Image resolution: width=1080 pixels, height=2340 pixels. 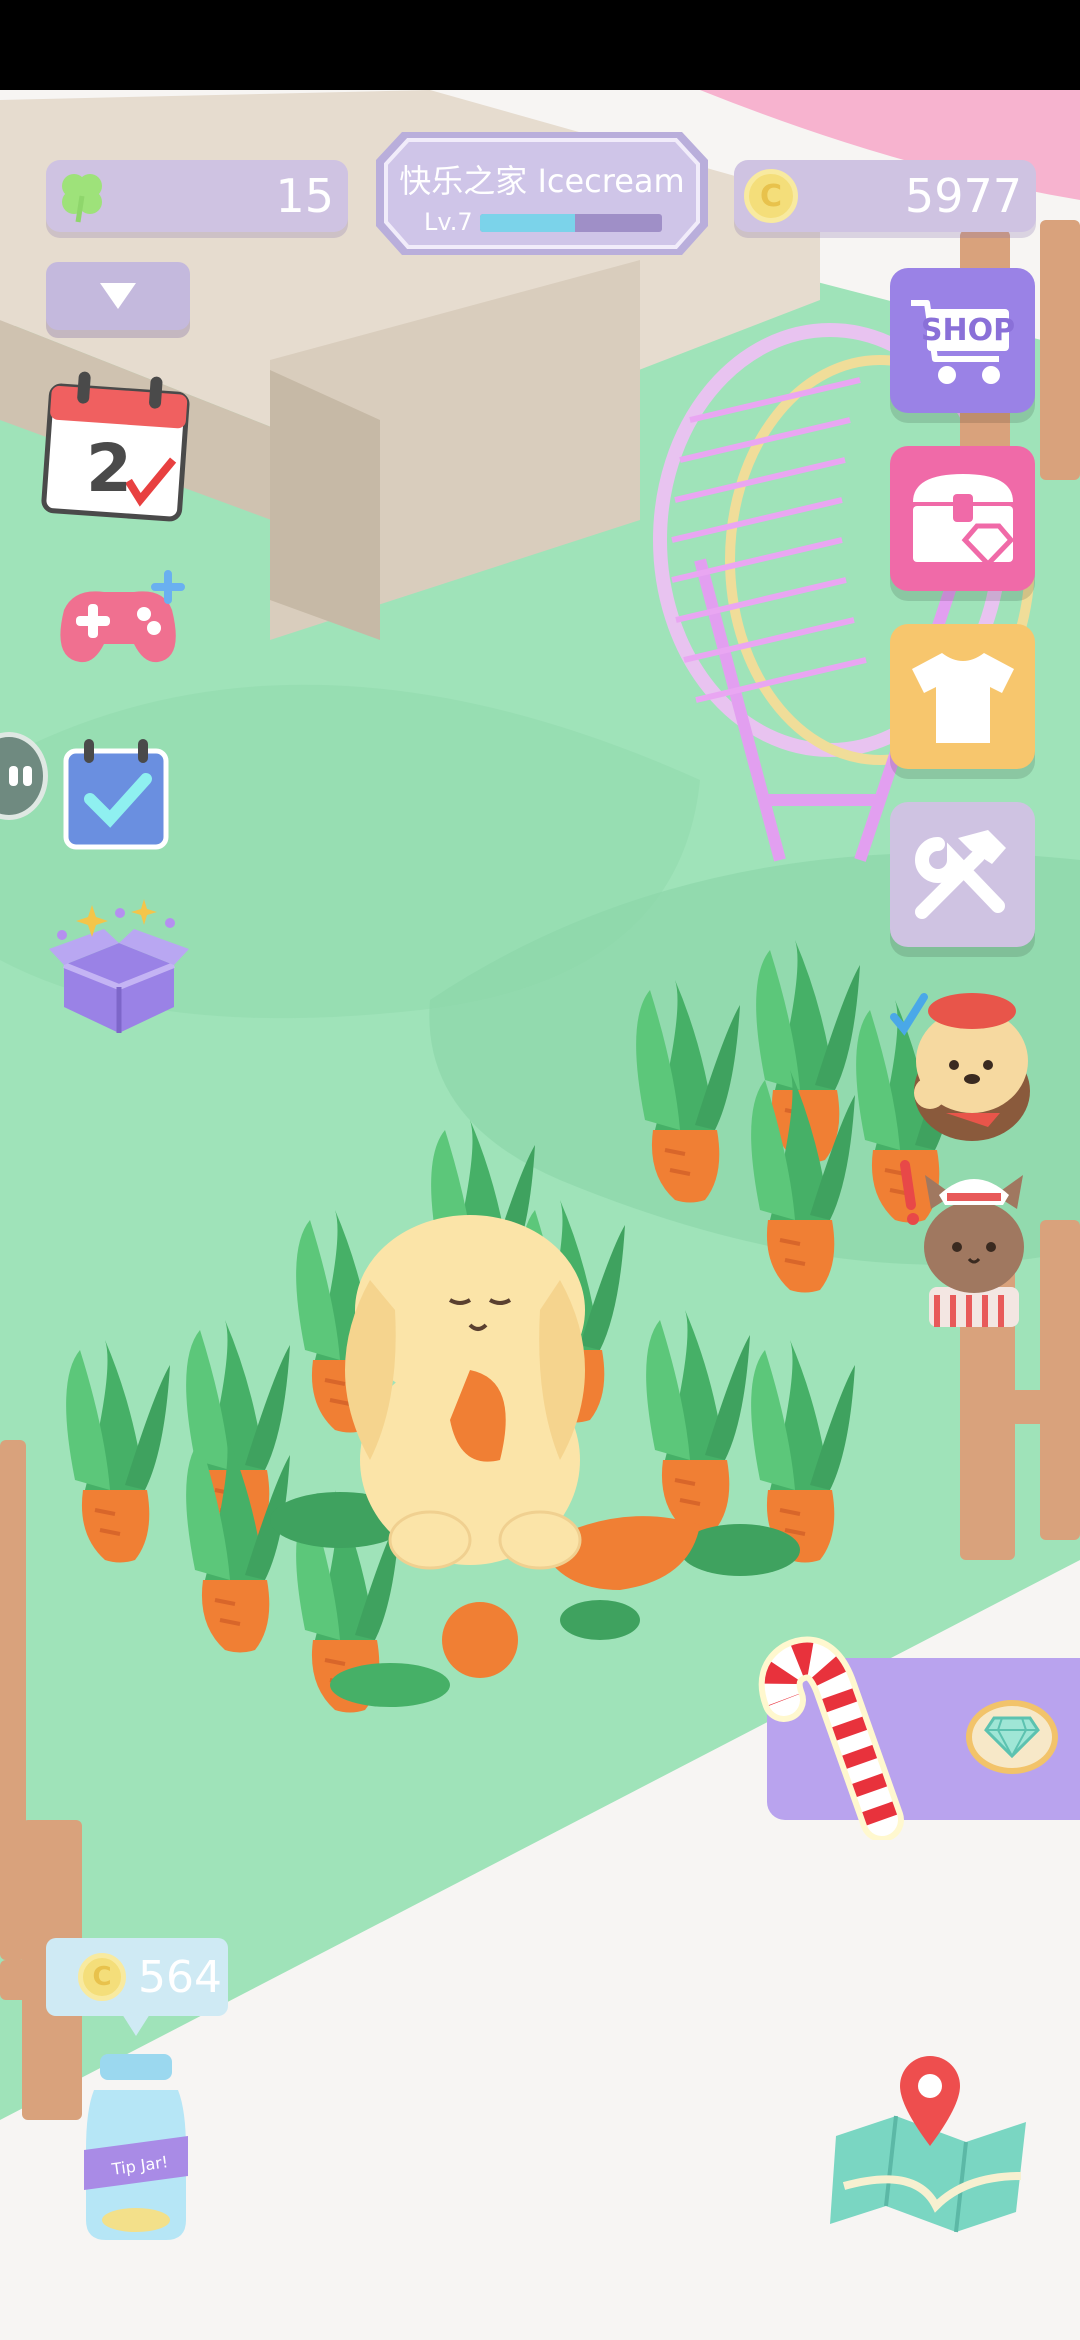 I want to click on task-checklist-icon, so click(x=116, y=794).